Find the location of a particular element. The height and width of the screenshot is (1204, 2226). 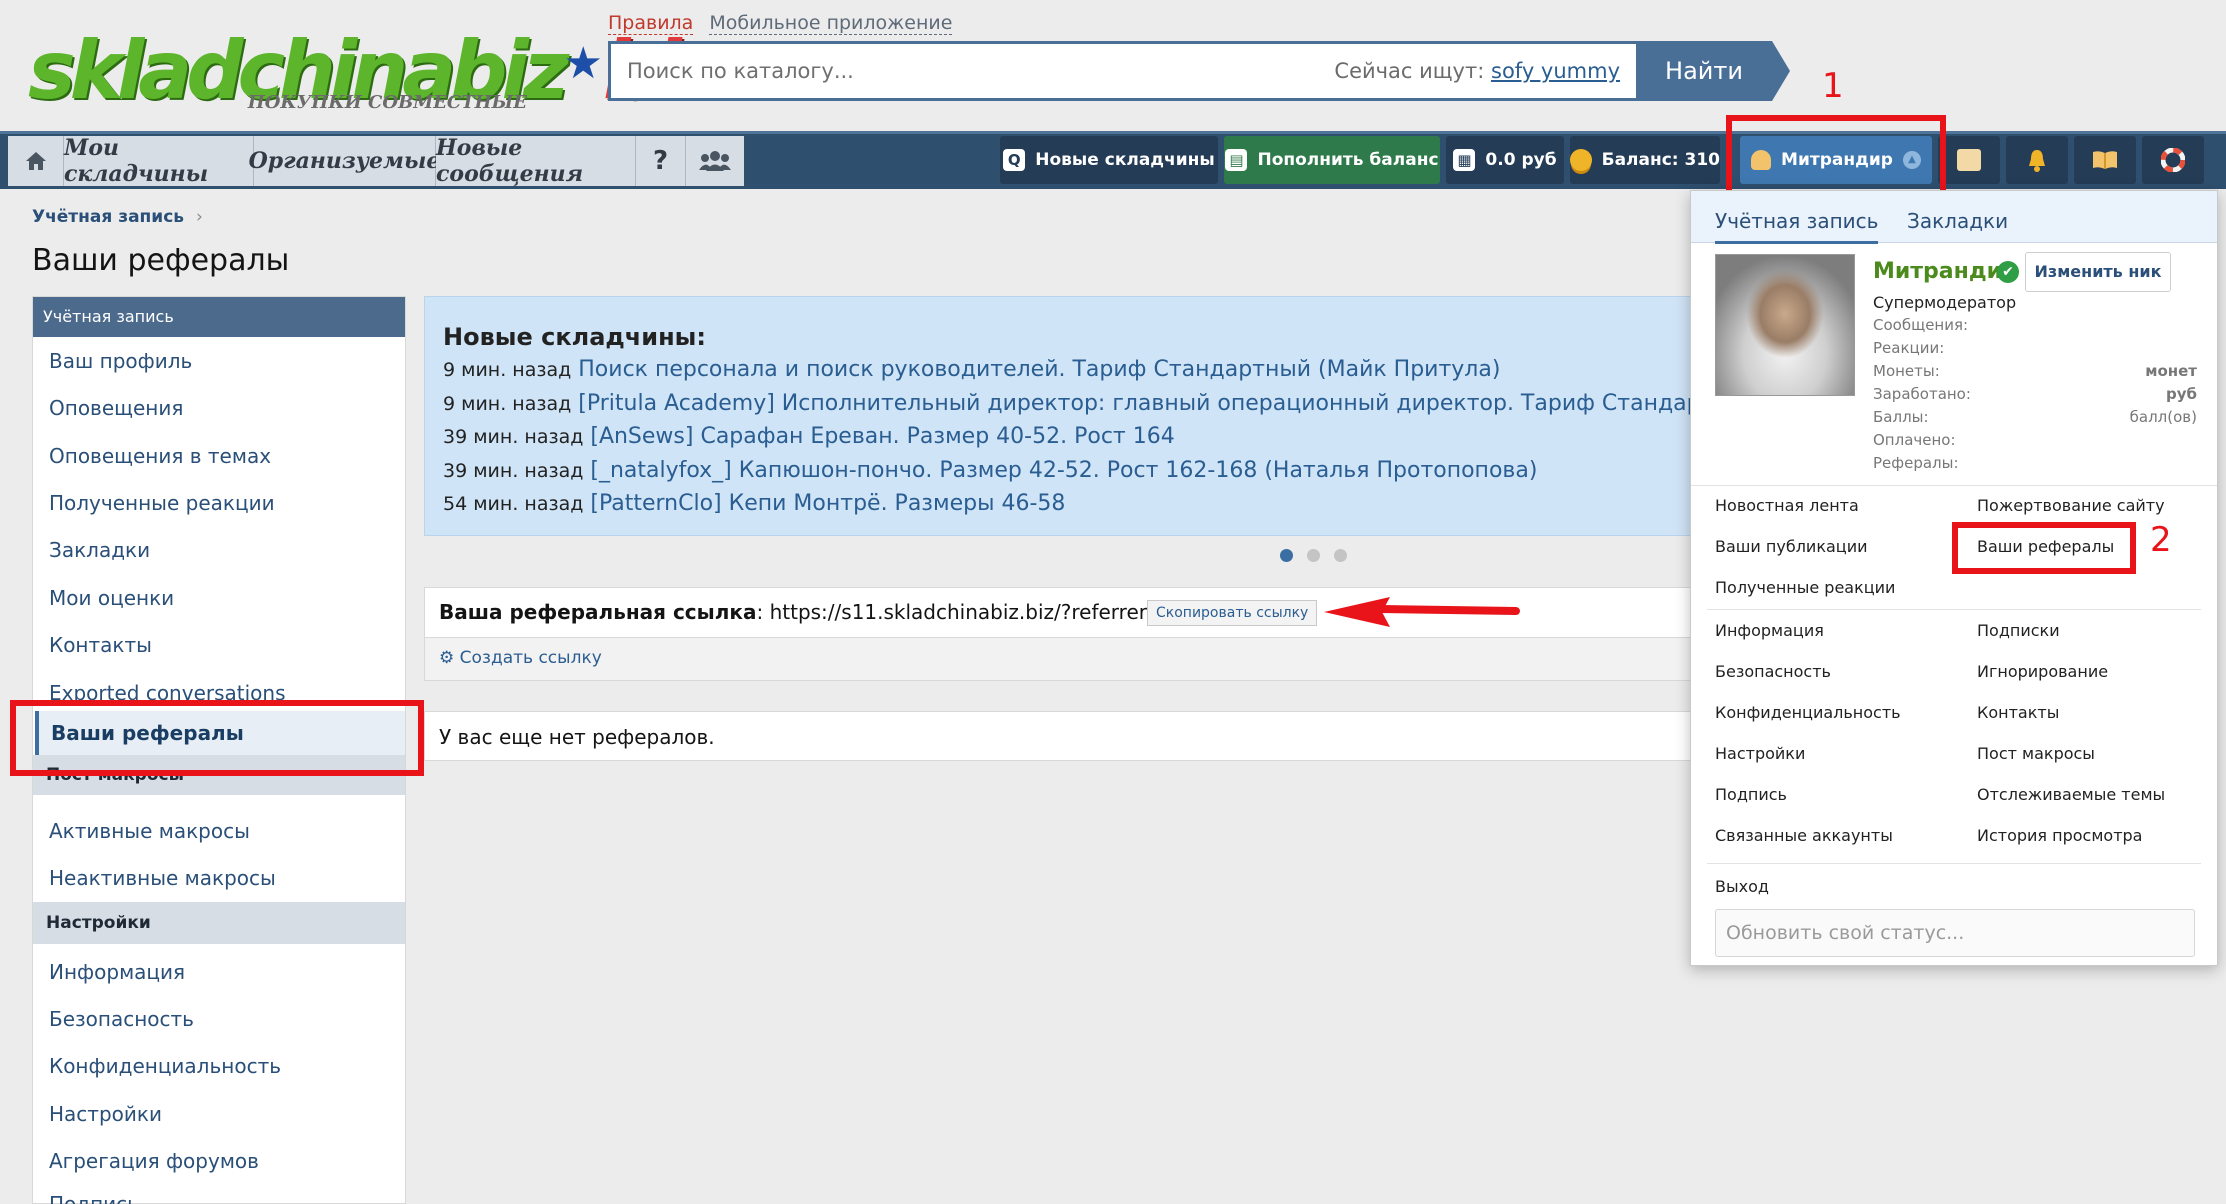

sidebar-item-contacts: Контакты is located at coordinates (100, 645).